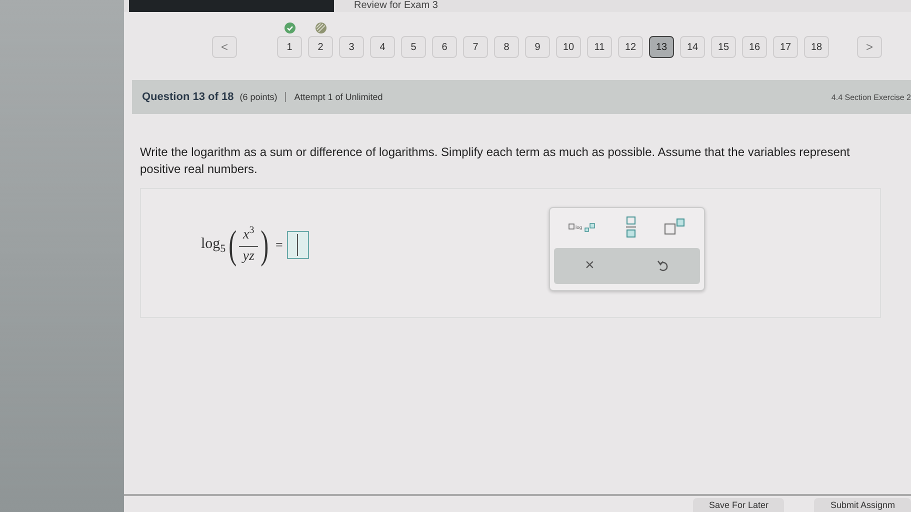  What do you see at coordinates (297, 245) in the screenshot?
I see `answer-input-field` at bounding box center [297, 245].